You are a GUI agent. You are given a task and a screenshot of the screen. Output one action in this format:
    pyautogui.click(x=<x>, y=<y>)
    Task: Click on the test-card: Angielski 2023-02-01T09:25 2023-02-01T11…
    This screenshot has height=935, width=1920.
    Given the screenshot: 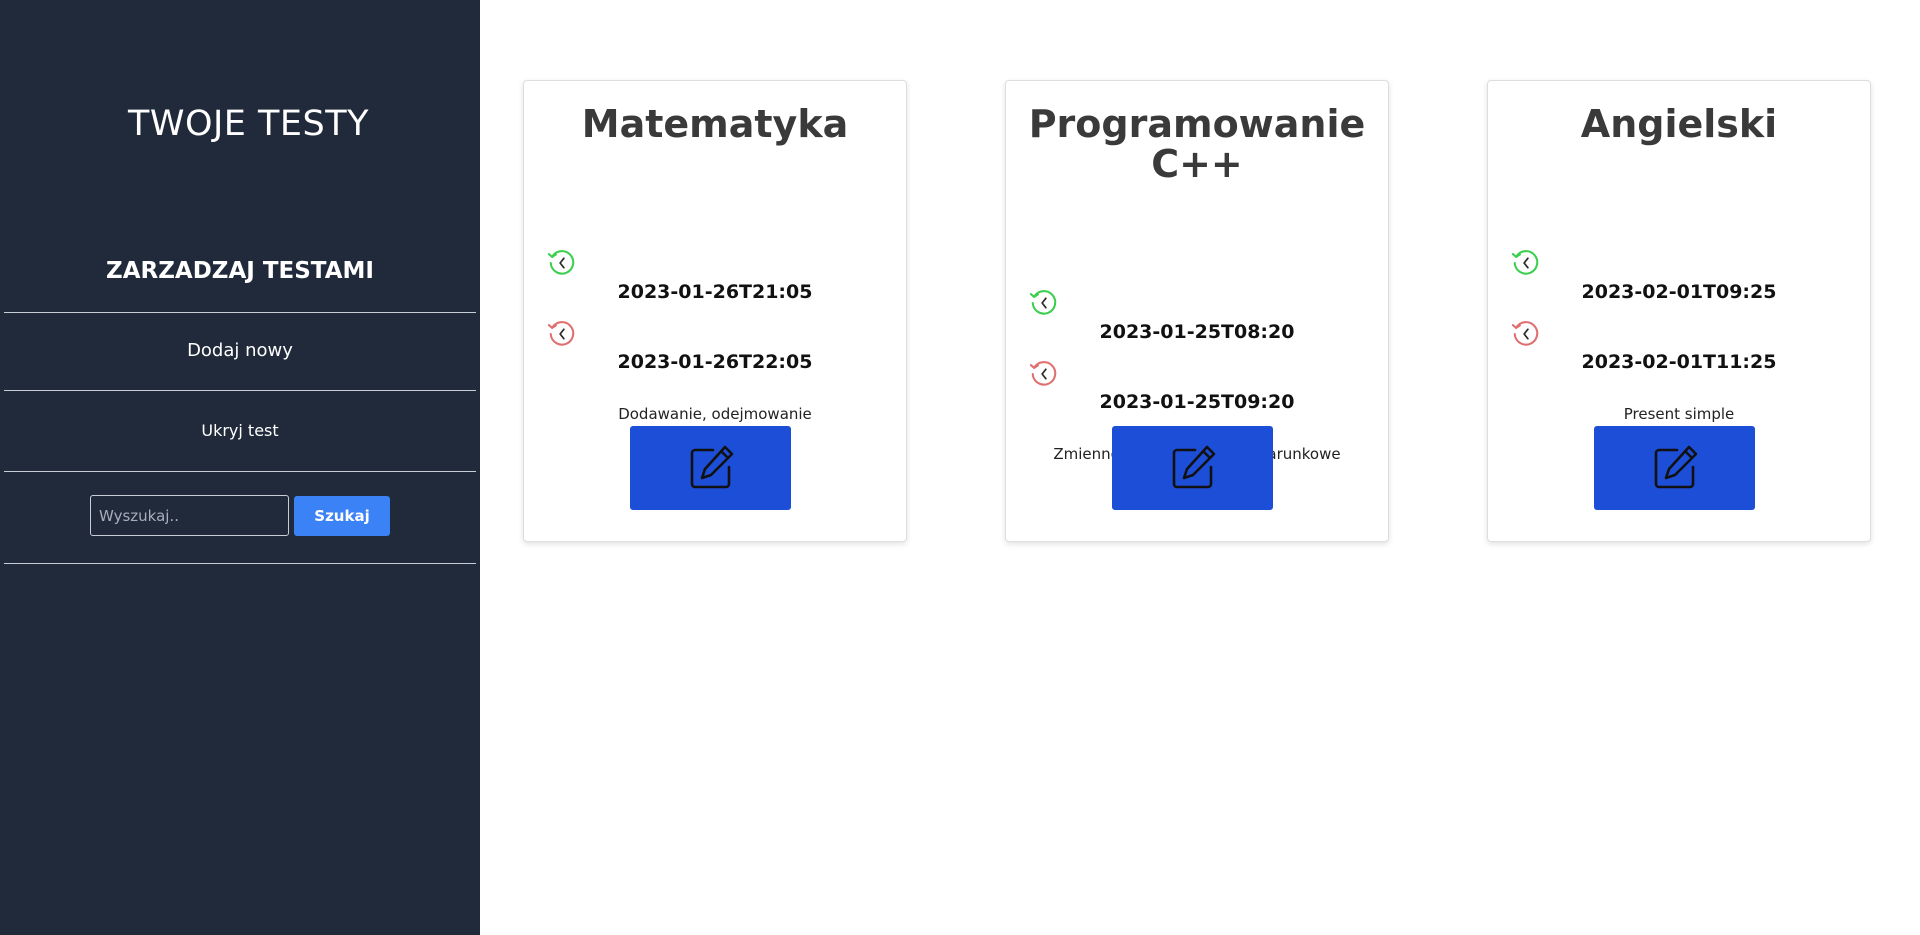 What is the action you would take?
    pyautogui.click(x=1679, y=311)
    